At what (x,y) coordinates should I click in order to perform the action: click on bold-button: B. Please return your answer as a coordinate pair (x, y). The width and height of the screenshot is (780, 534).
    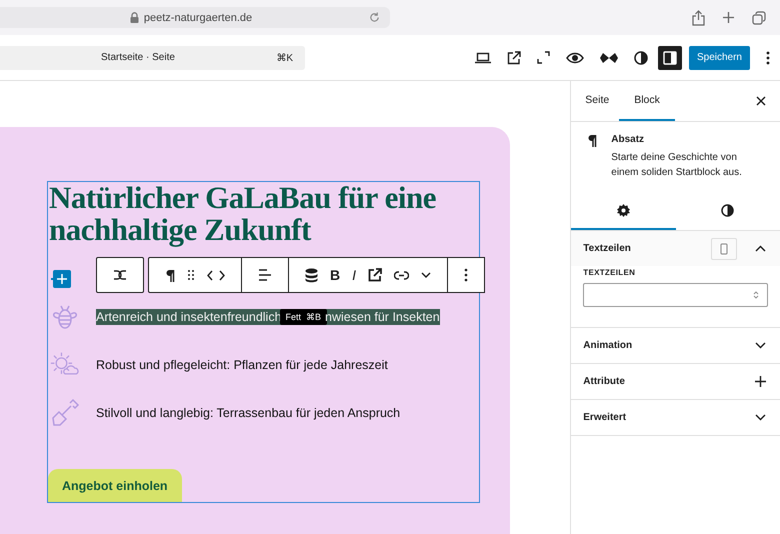
    Looking at the image, I should click on (335, 275).